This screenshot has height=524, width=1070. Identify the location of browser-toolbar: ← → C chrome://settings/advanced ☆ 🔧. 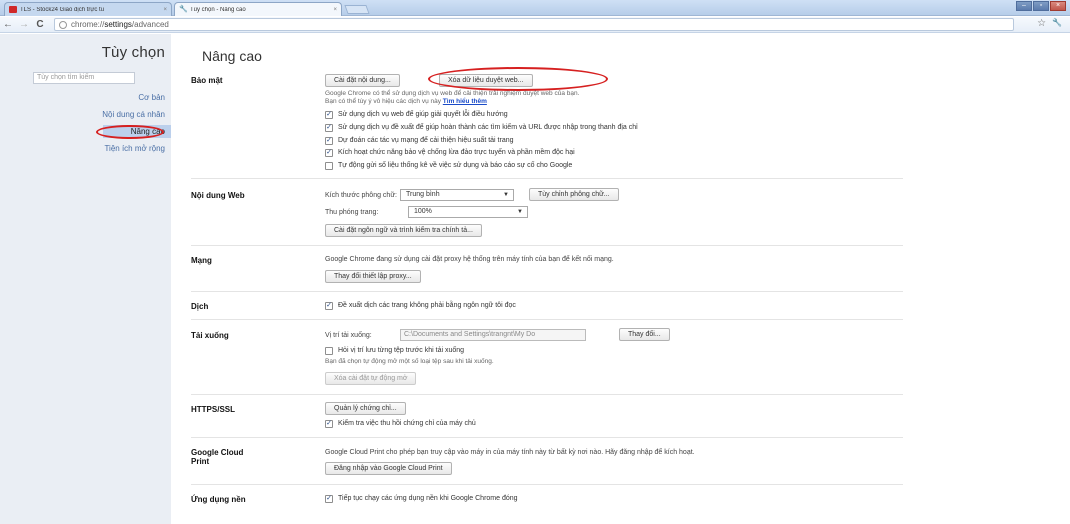
(535, 25).